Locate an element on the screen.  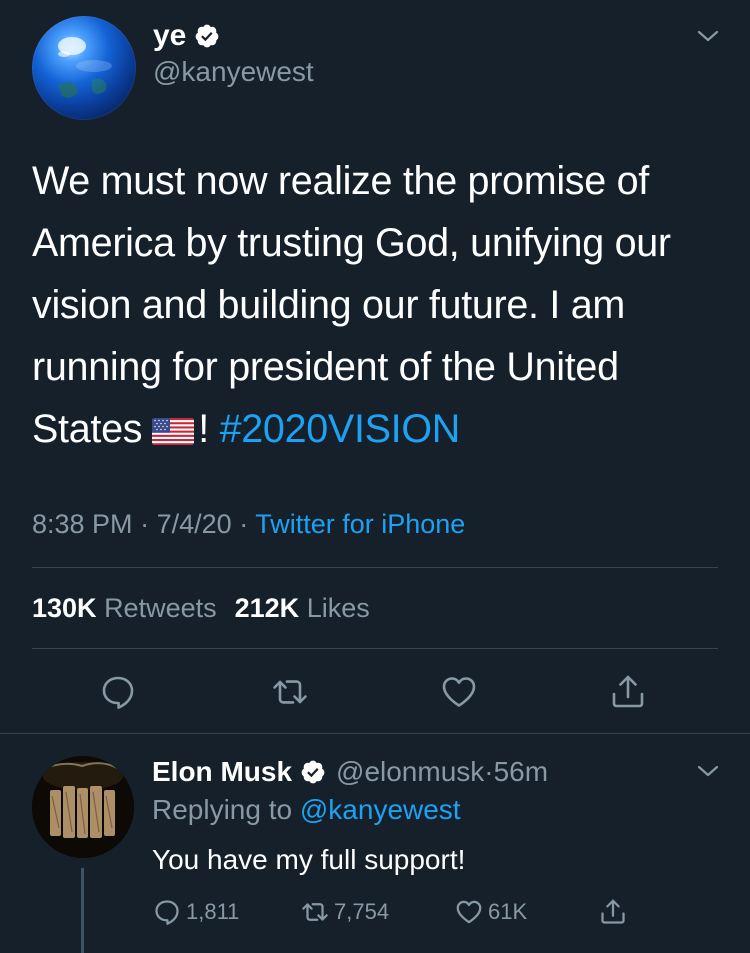
earth-avatar-icon is located at coordinates (85, 67).